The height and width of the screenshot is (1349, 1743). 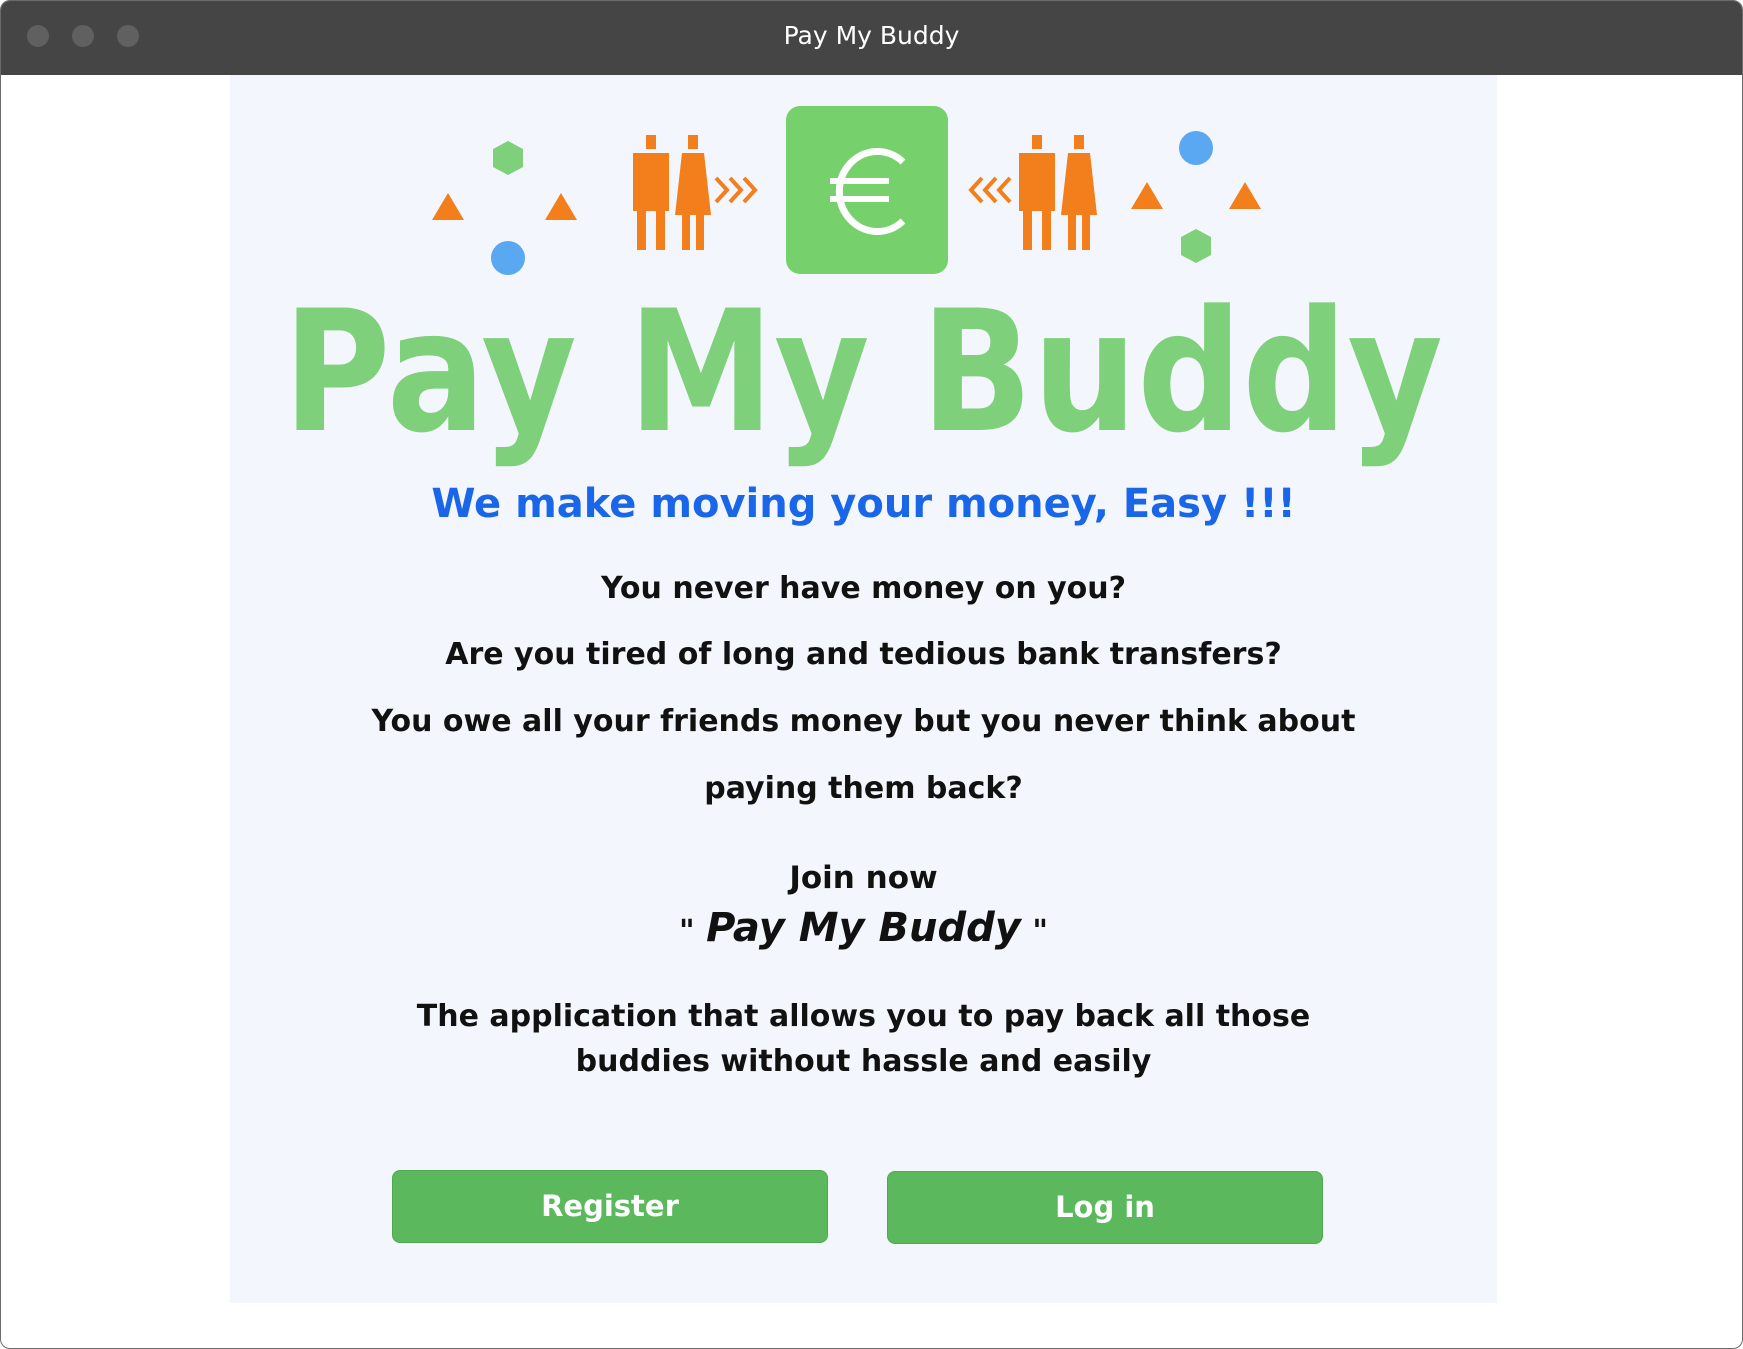 I want to click on arrows-right-icon, so click(x=736, y=190).